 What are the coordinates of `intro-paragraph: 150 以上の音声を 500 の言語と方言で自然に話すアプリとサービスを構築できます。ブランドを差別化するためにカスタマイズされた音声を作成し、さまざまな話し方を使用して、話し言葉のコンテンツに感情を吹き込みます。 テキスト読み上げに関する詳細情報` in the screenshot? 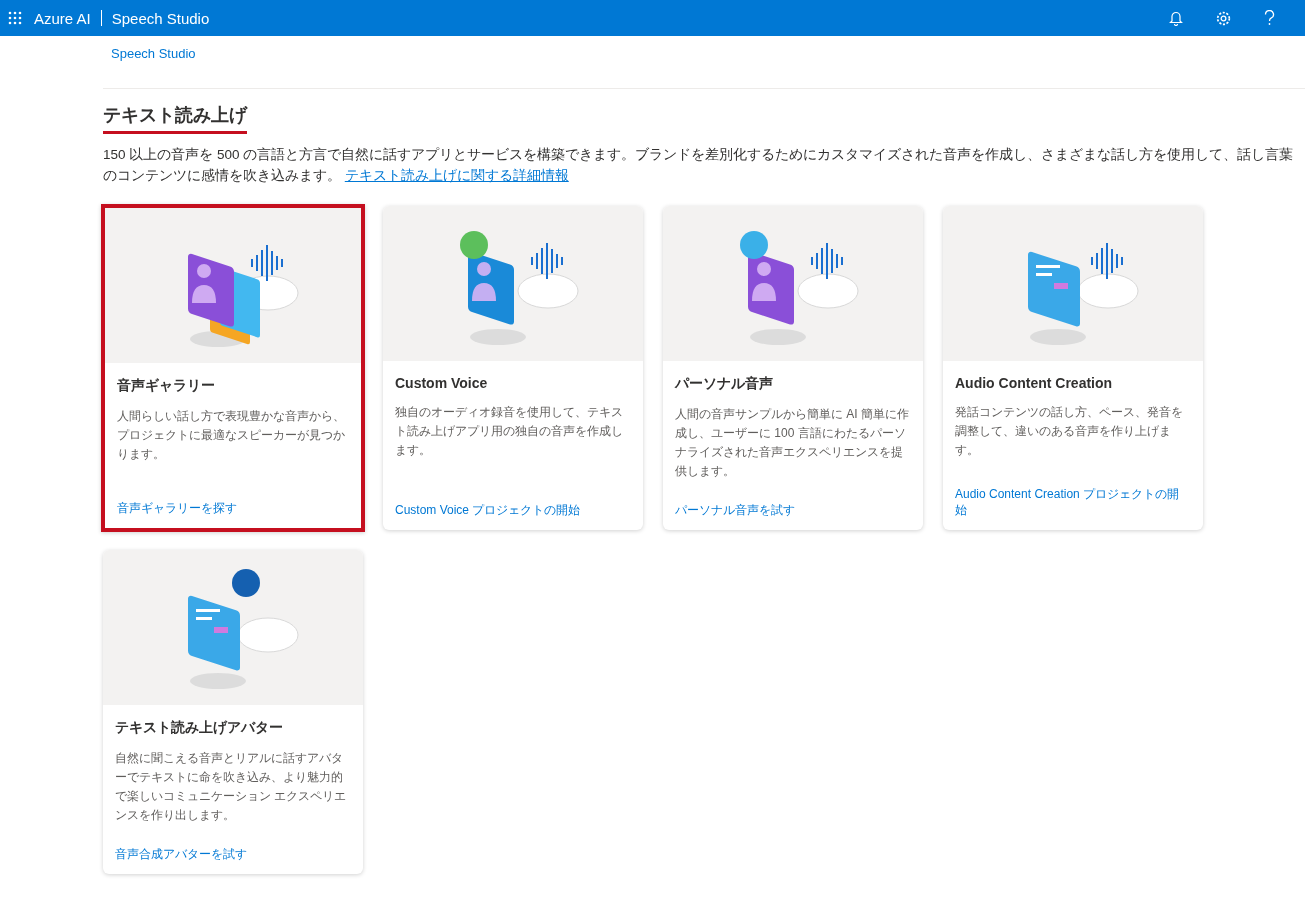 It's located at (699, 165).